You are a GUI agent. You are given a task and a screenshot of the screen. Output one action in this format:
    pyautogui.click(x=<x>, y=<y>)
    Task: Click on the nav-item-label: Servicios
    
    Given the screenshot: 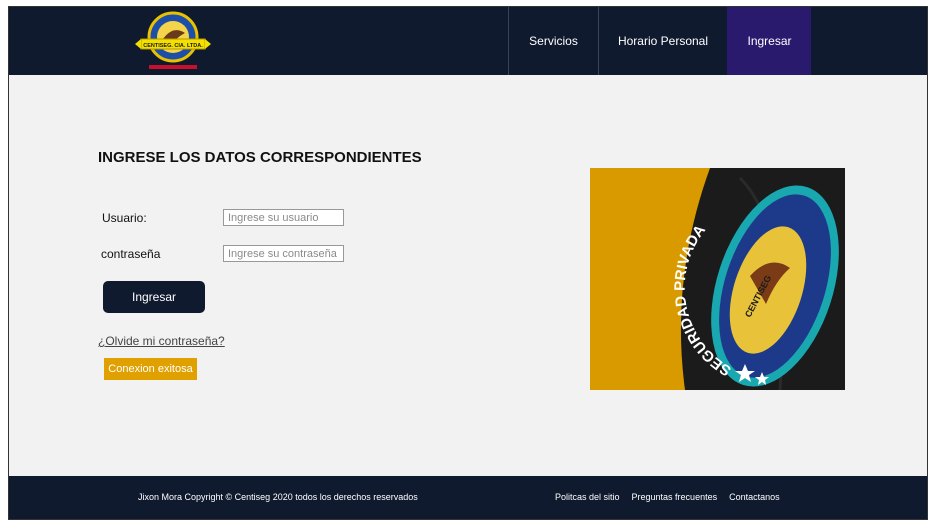 What is the action you would take?
    pyautogui.click(x=553, y=41)
    